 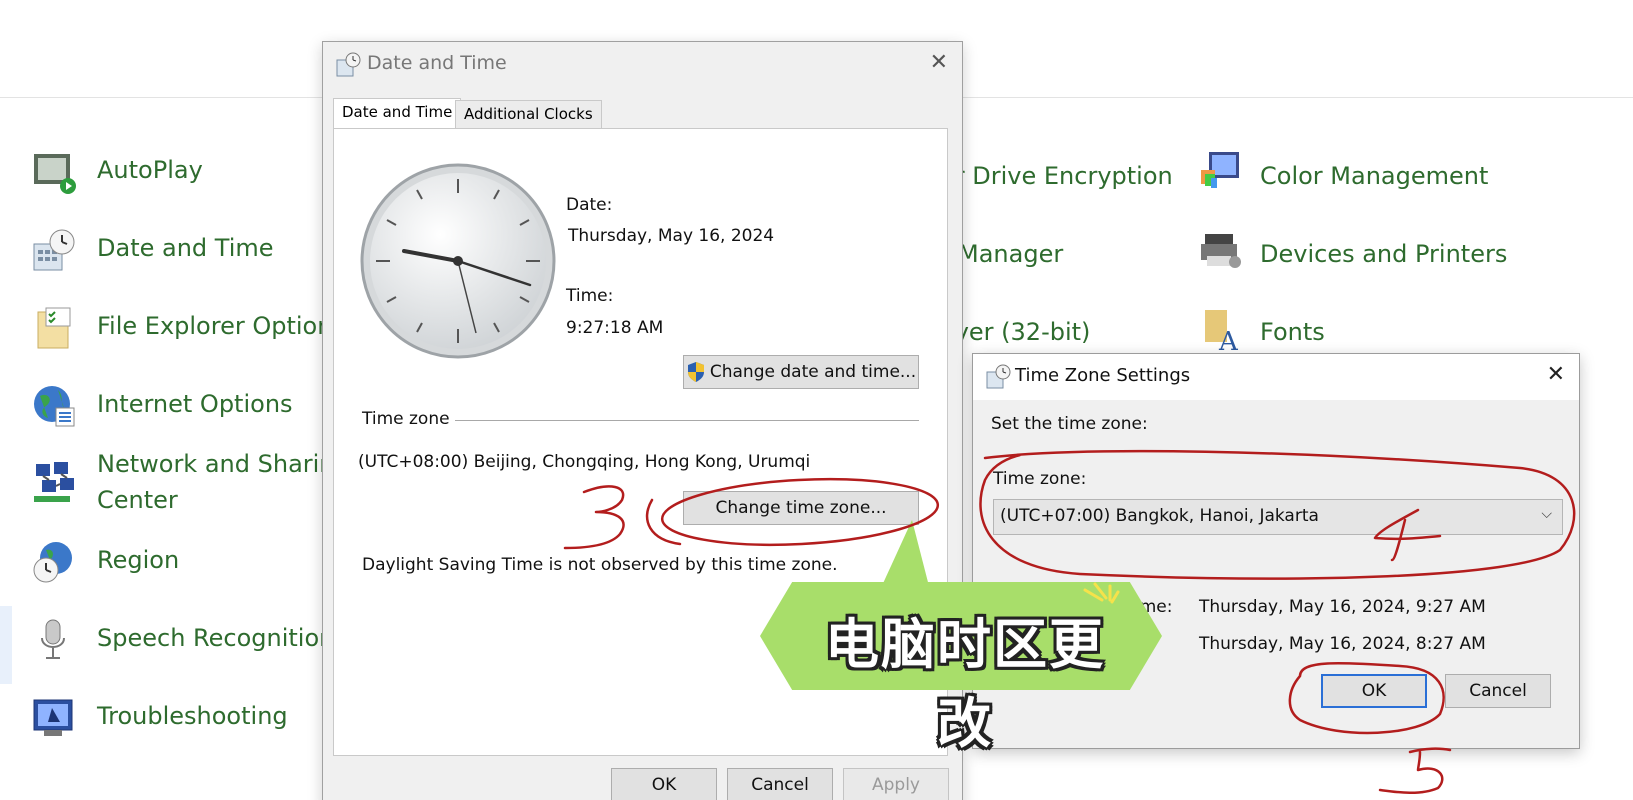 What do you see at coordinates (998, 376) in the screenshot?
I see `time-zone-dialog-icon` at bounding box center [998, 376].